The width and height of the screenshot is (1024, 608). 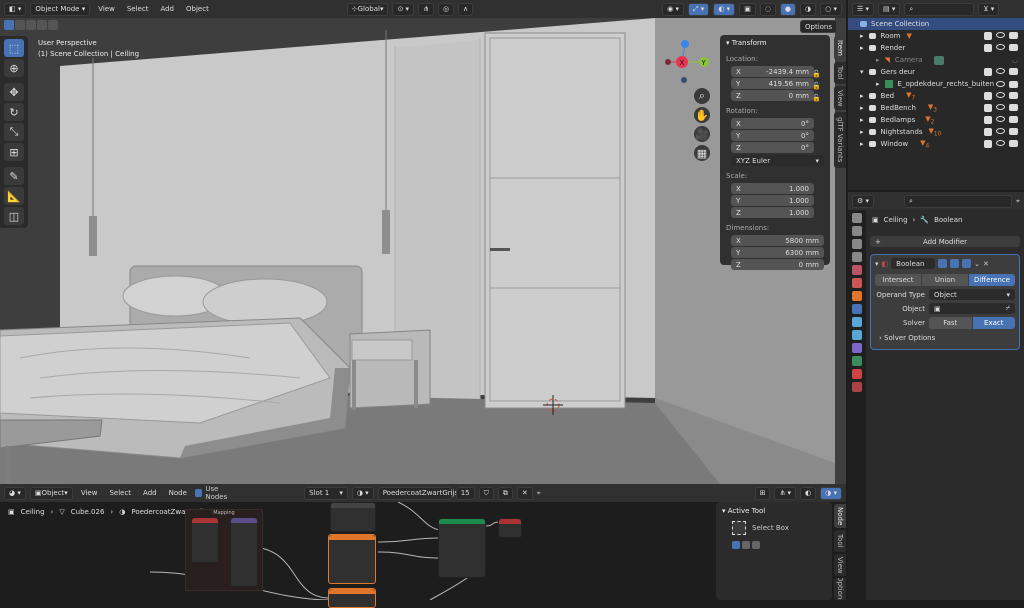 I want to click on solver-options-toggle: › Solver Options, so click(x=945, y=338).